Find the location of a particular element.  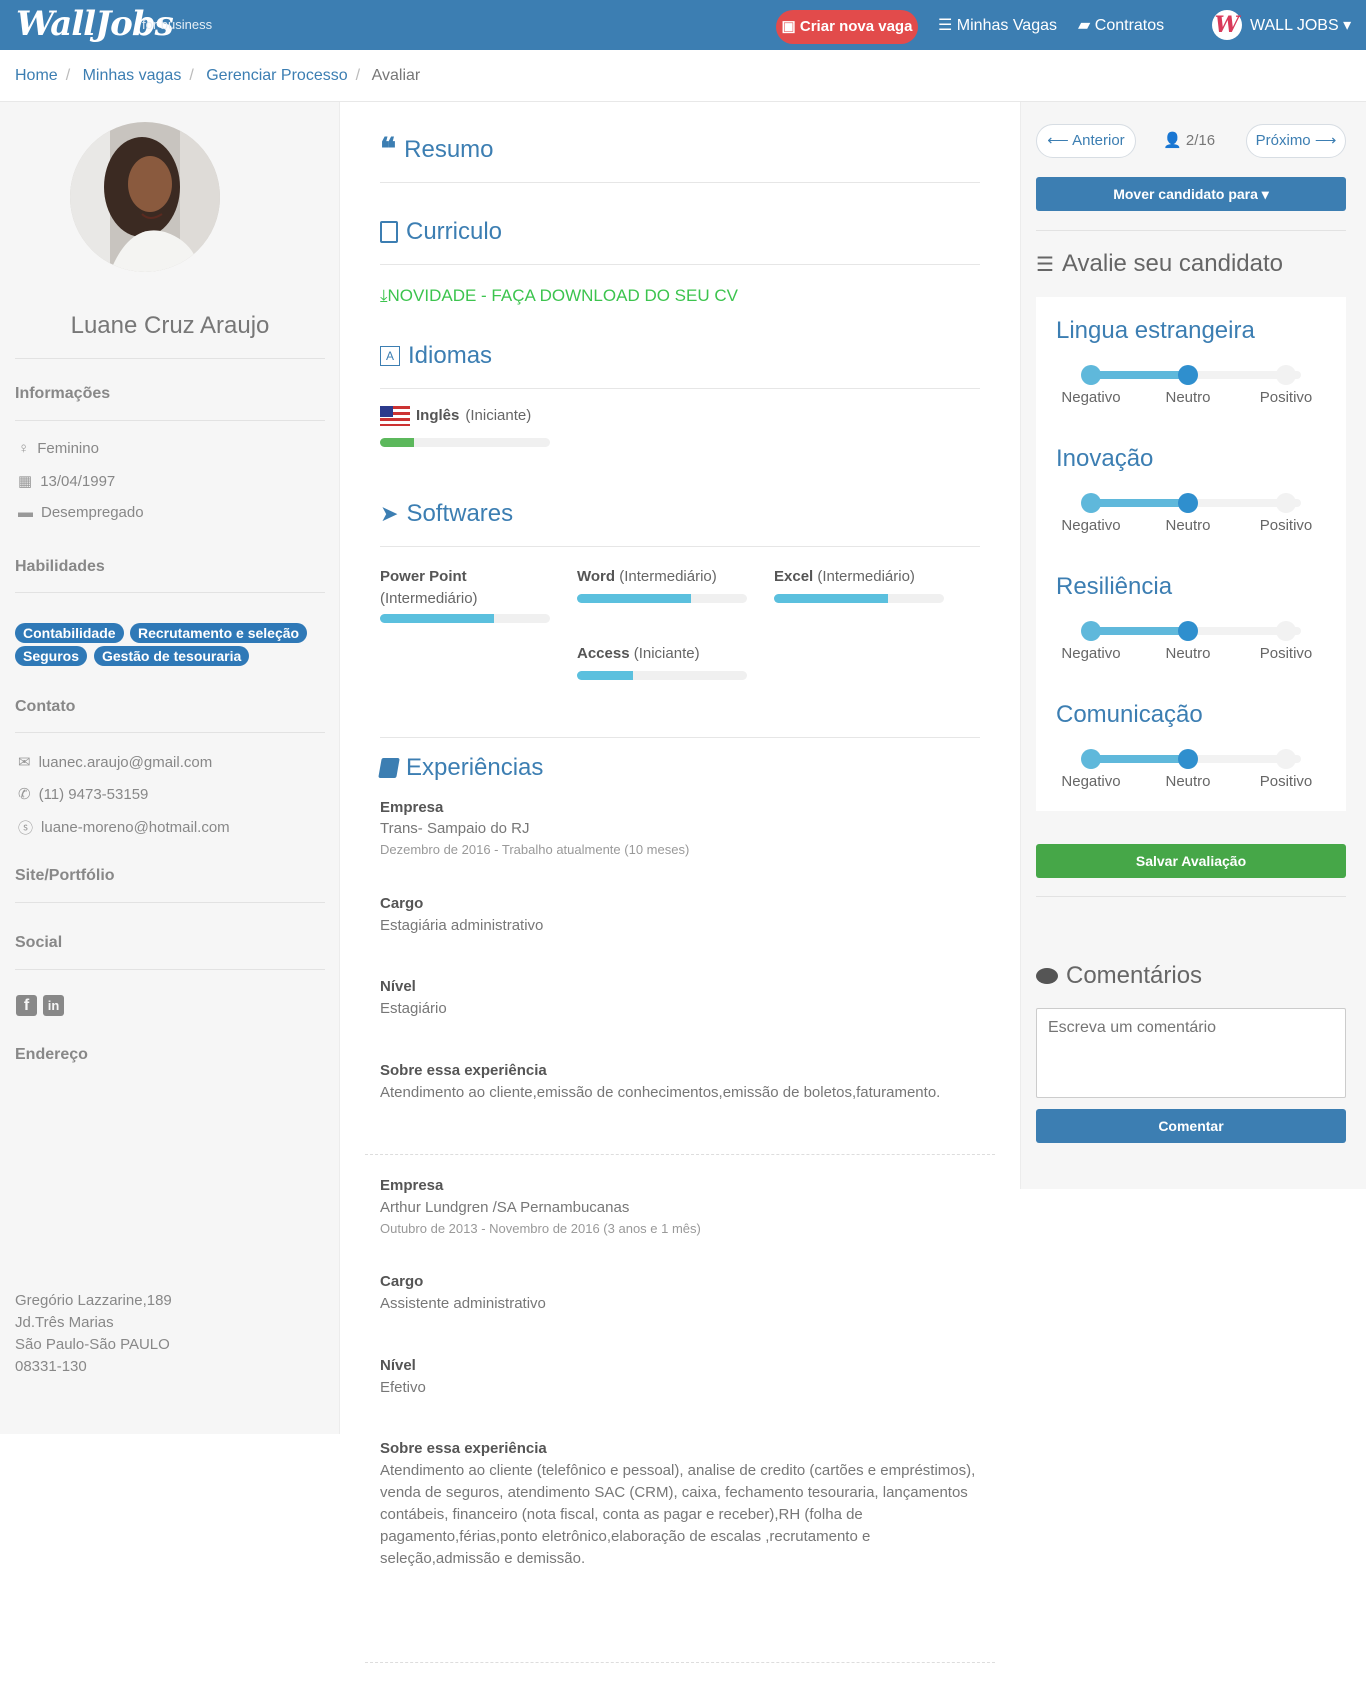

cursor-icon: ➤ is located at coordinates (389, 513).